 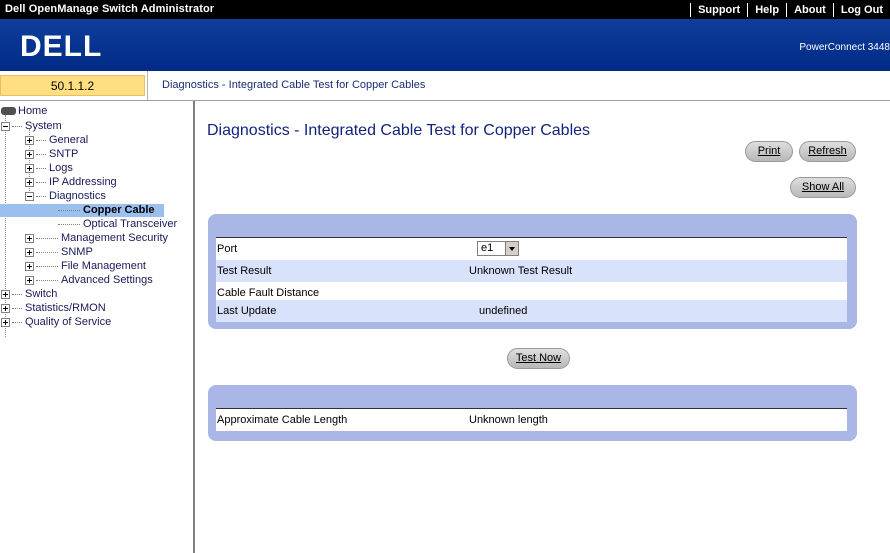 I want to click on tree-item-optical-transceiver: Optical Transceiver, so click(x=117, y=224).